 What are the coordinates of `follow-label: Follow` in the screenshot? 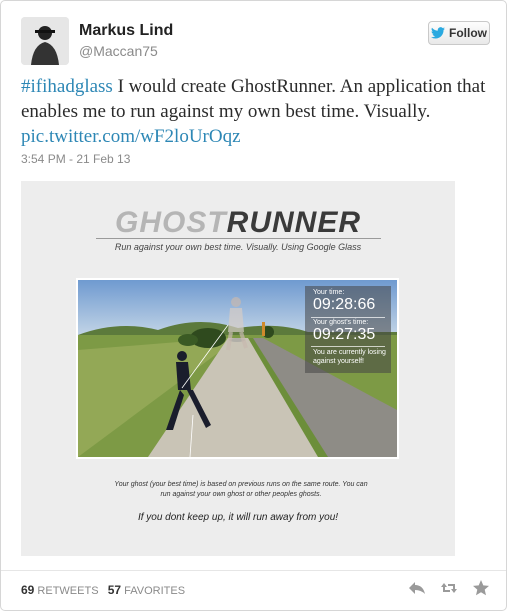 It's located at (468, 33).